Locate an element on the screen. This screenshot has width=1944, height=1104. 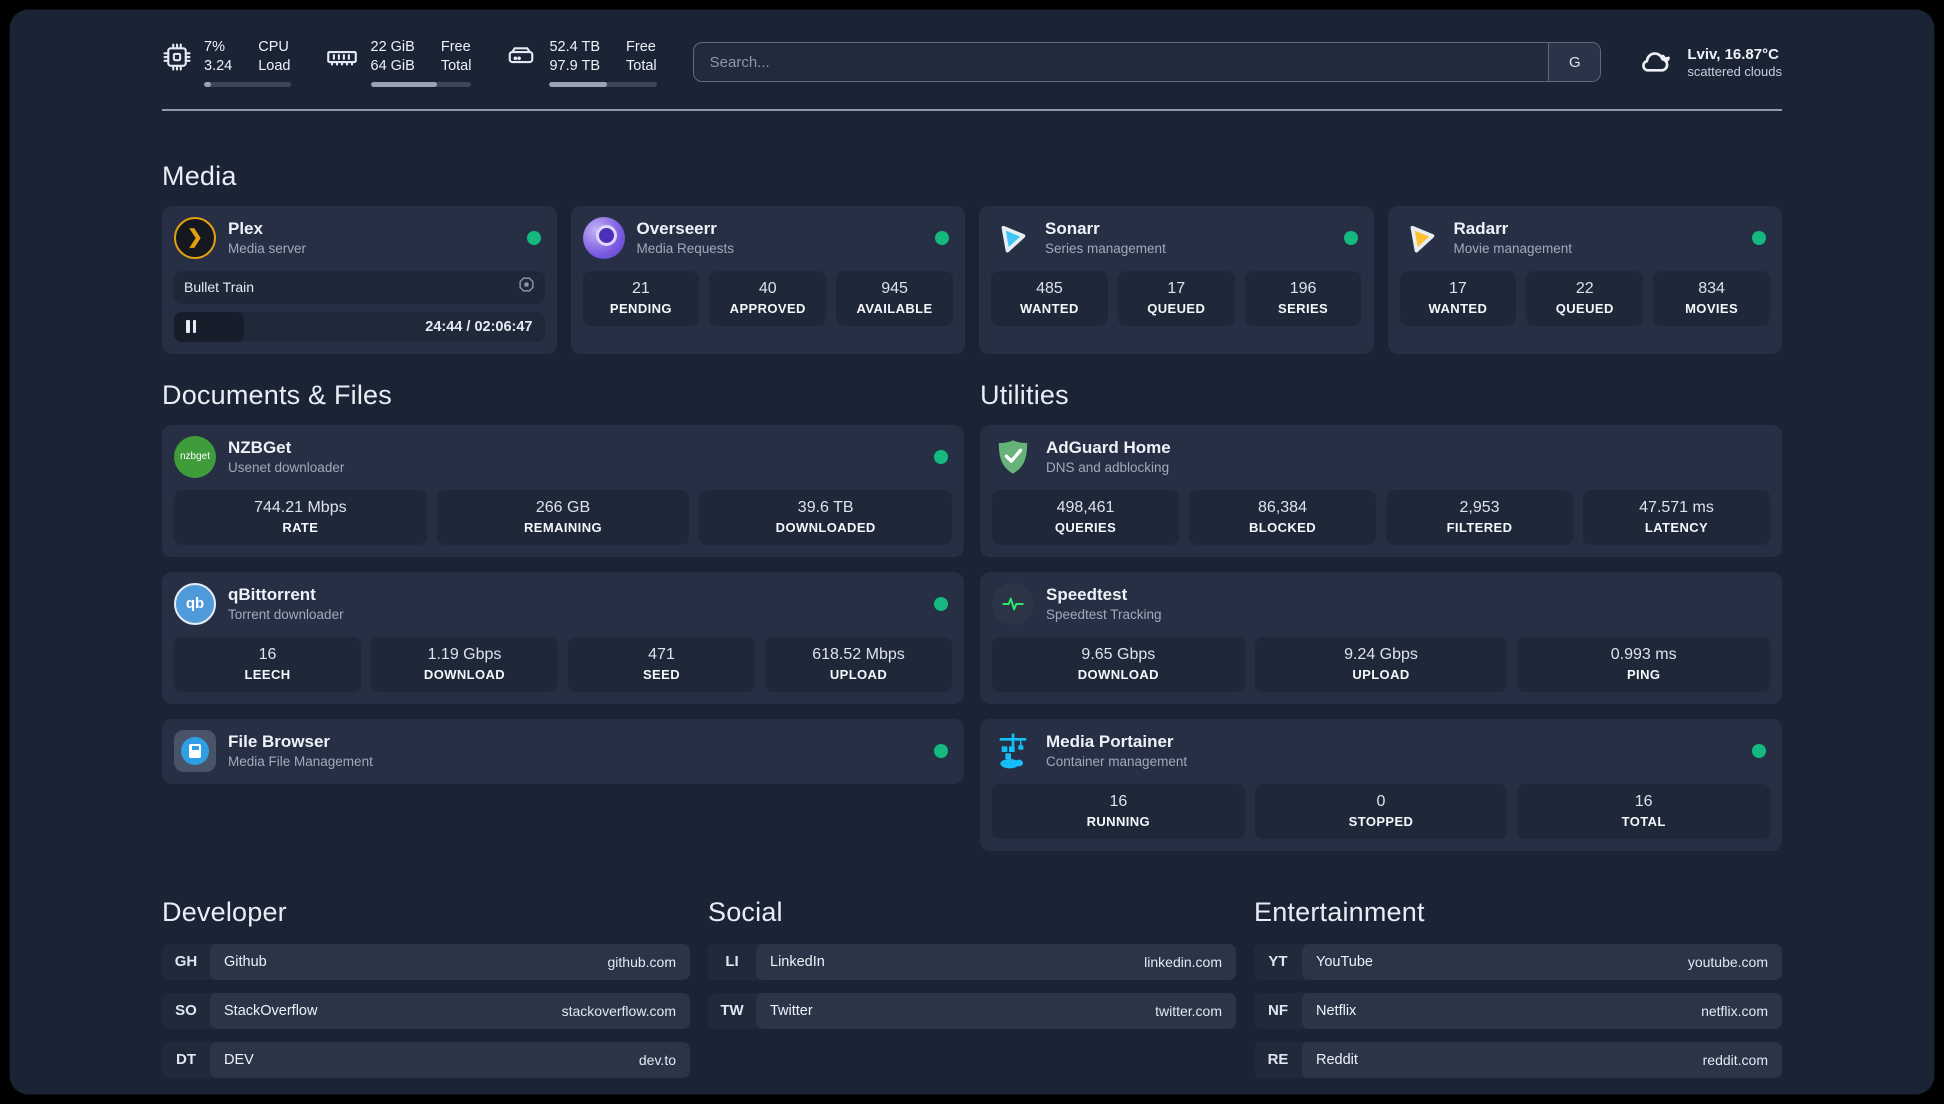
app-subtitle: Media Requests is located at coordinates (685, 249).